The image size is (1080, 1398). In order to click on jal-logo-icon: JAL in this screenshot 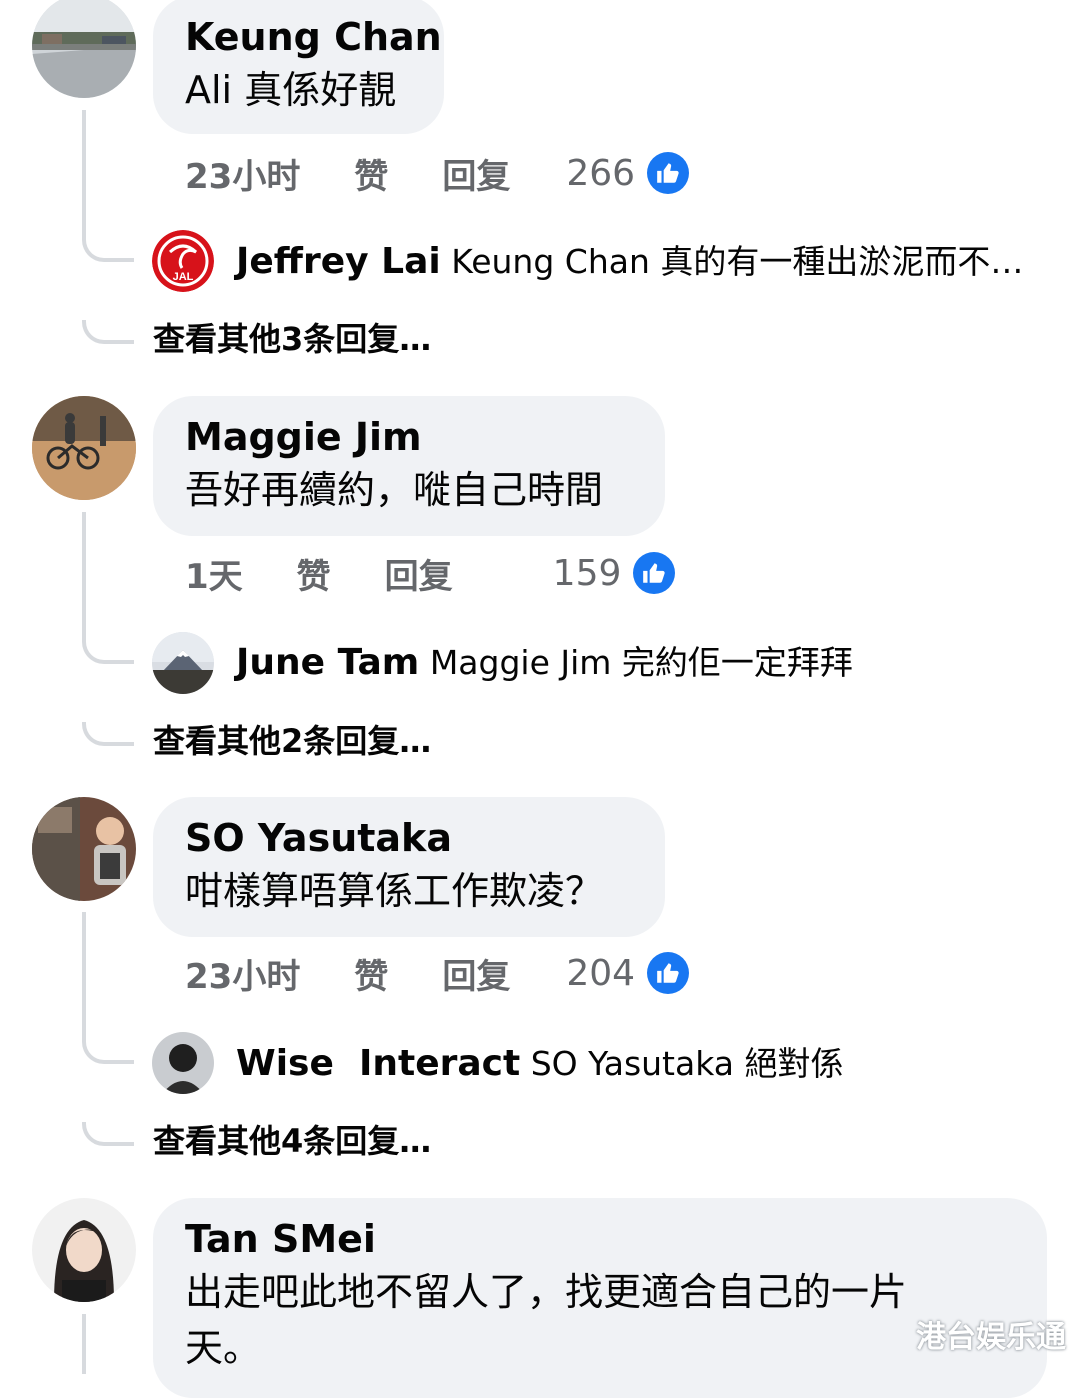, I will do `click(183, 261)`.